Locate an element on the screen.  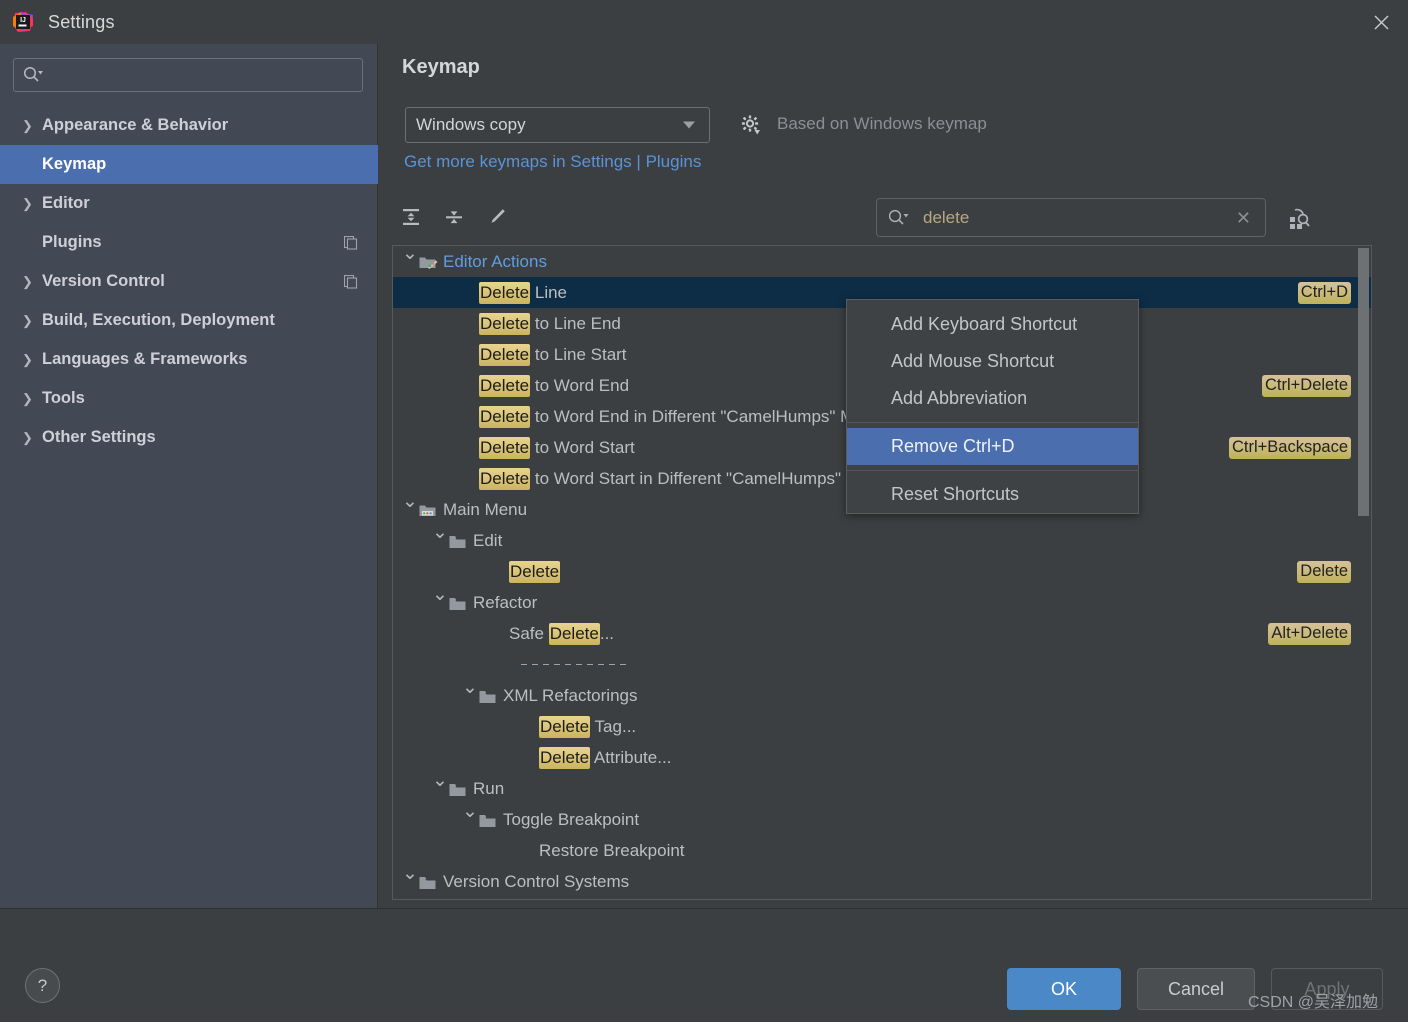
tree-row: ⌄ Editor Actions is located at coordinates (882, 261).